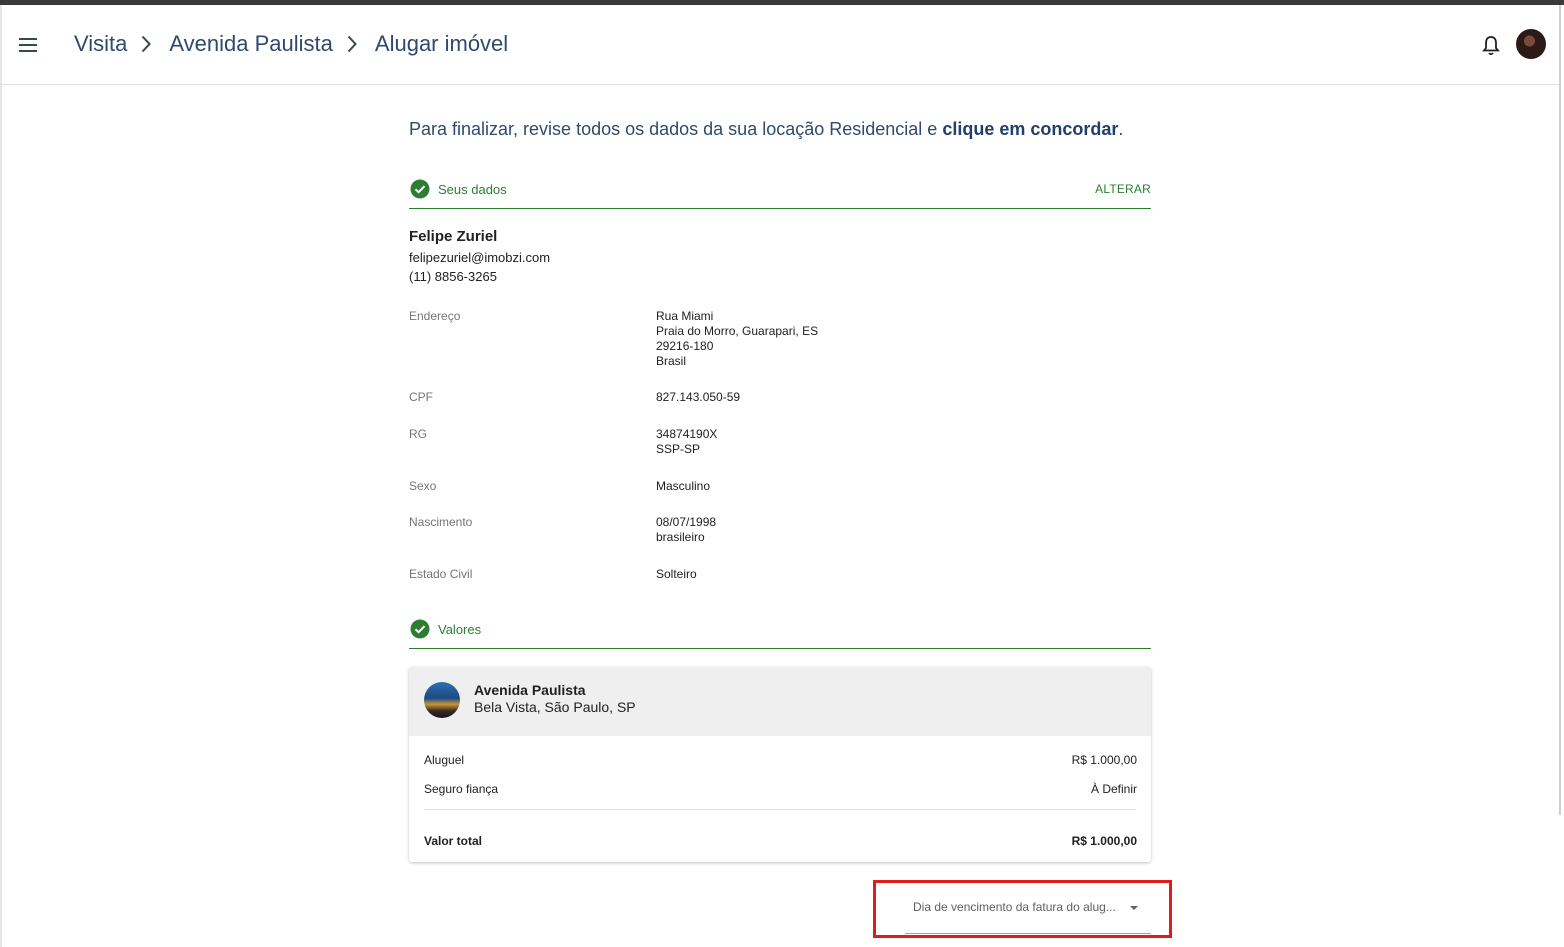 This screenshot has height=947, width=1564. I want to click on divider, so click(780, 809).